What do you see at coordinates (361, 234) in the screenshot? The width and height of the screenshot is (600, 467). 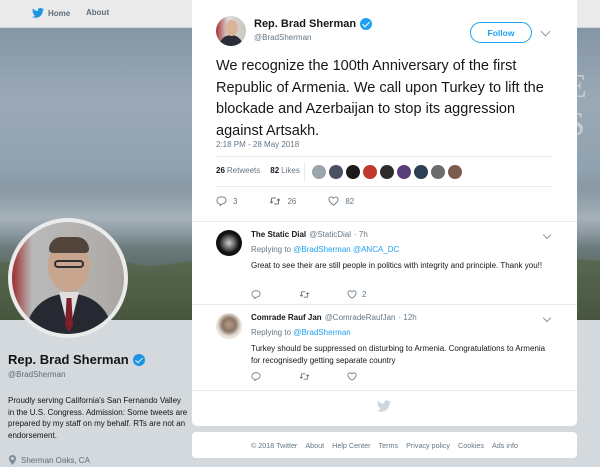 I see `reply-timestamp: · 7h` at bounding box center [361, 234].